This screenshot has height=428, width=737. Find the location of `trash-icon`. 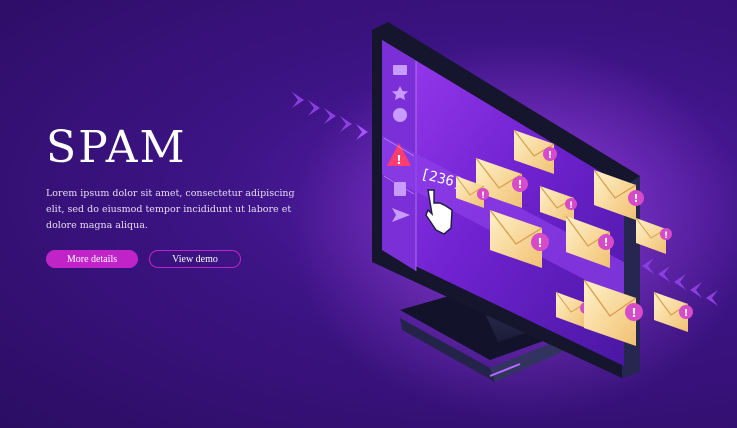

trash-icon is located at coordinates (400, 189).